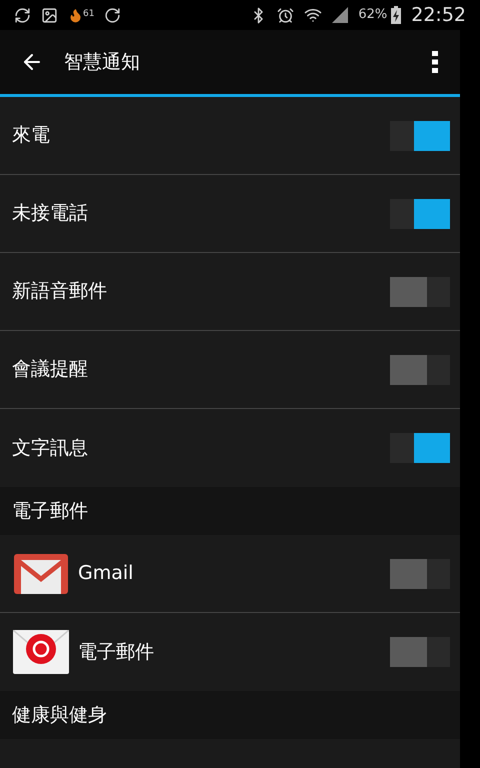 The width and height of the screenshot is (480, 768). What do you see at coordinates (50, 369) in the screenshot?
I see `setting-label: 會議提醒` at bounding box center [50, 369].